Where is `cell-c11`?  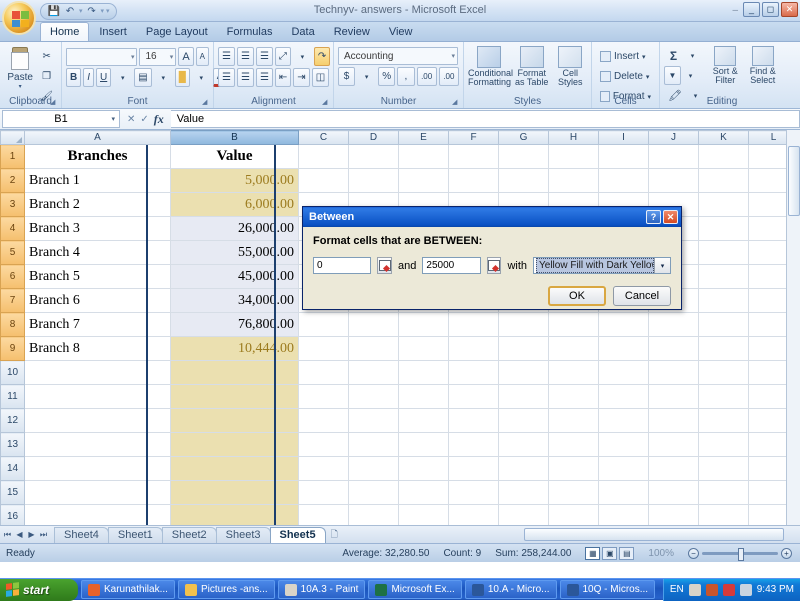
cell-c11 is located at coordinates (323, 396).